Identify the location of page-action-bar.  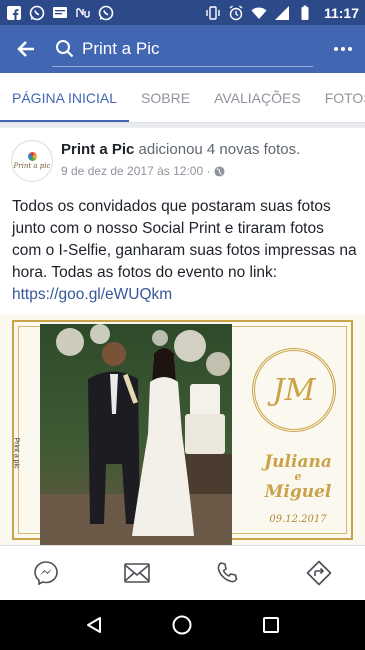
(182, 572).